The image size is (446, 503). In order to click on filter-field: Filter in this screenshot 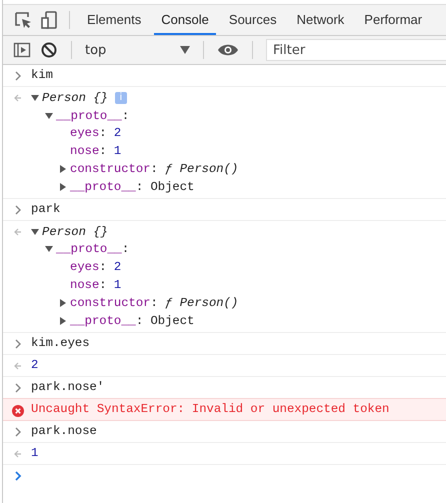, I will do `click(356, 50)`.